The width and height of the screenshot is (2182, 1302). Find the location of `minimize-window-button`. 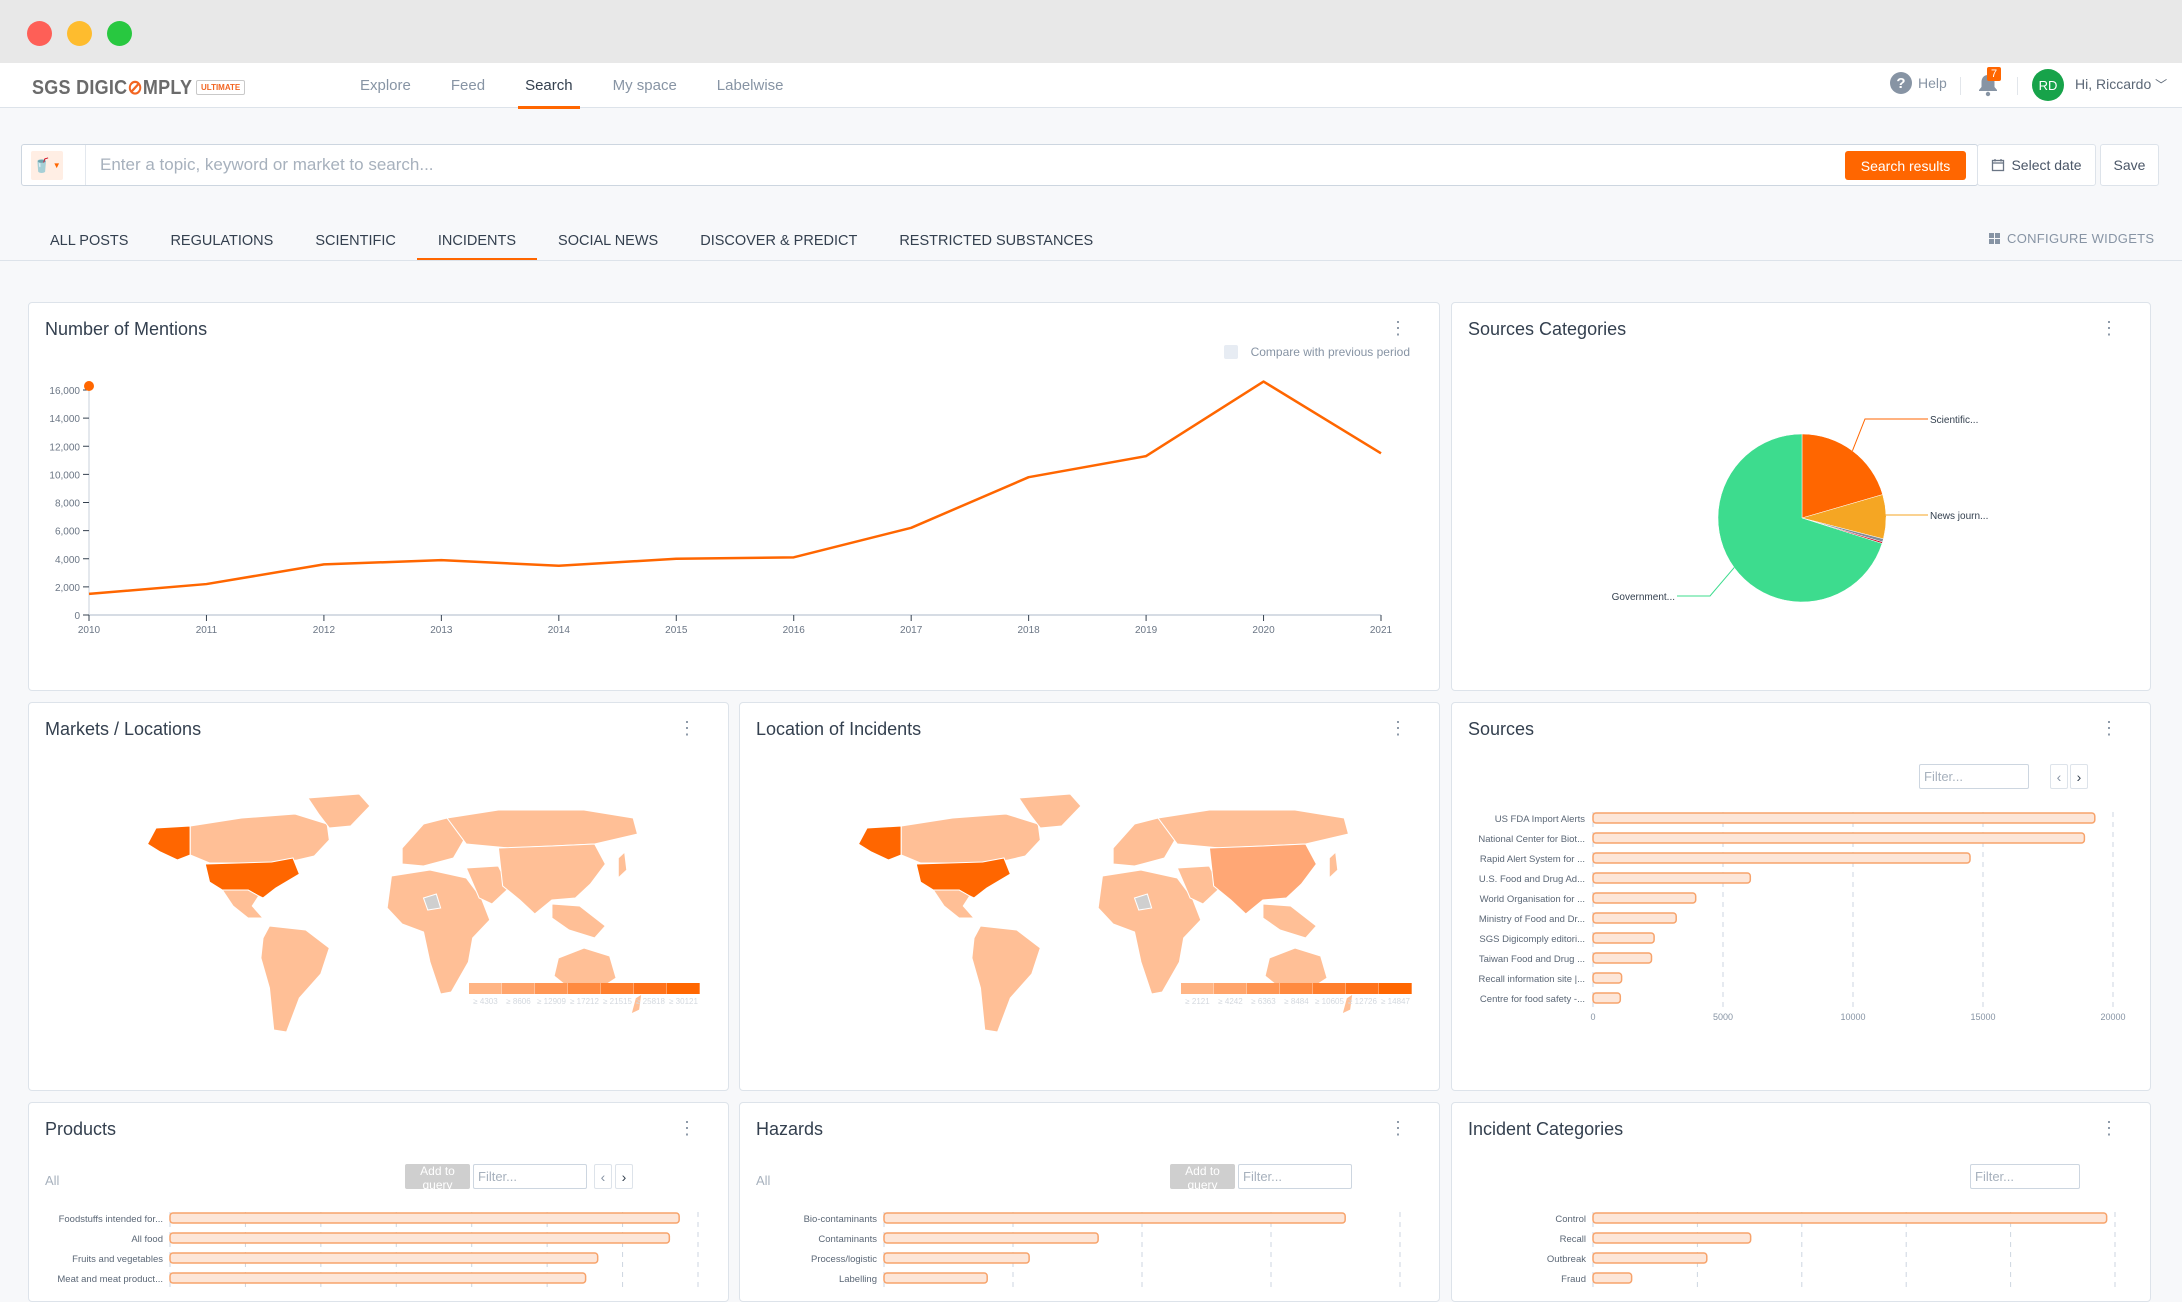

minimize-window-button is located at coordinates (79, 33).